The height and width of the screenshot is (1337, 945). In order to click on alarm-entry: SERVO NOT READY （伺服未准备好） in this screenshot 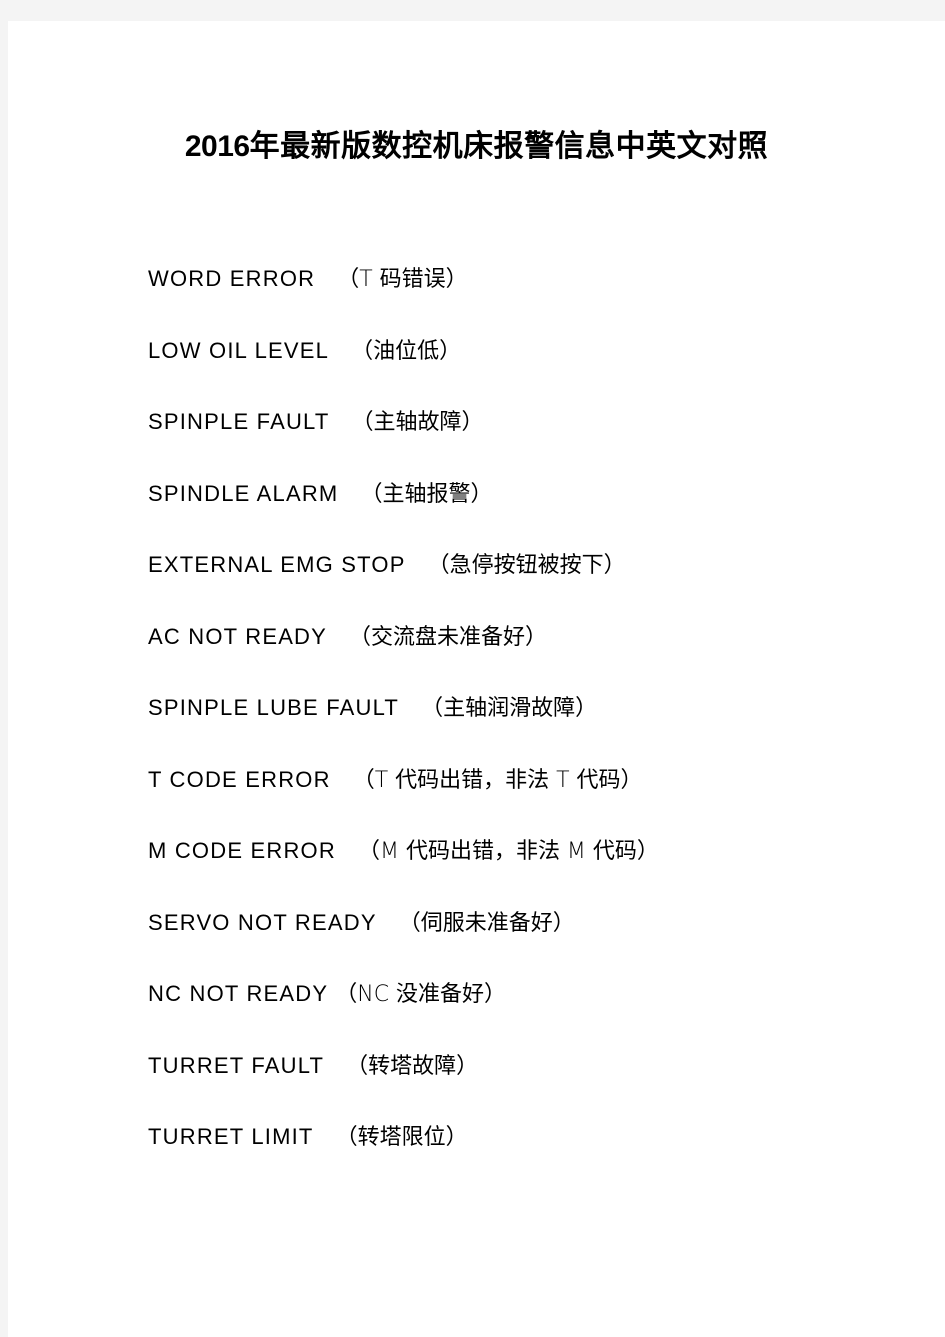, I will do `click(528, 939)`.